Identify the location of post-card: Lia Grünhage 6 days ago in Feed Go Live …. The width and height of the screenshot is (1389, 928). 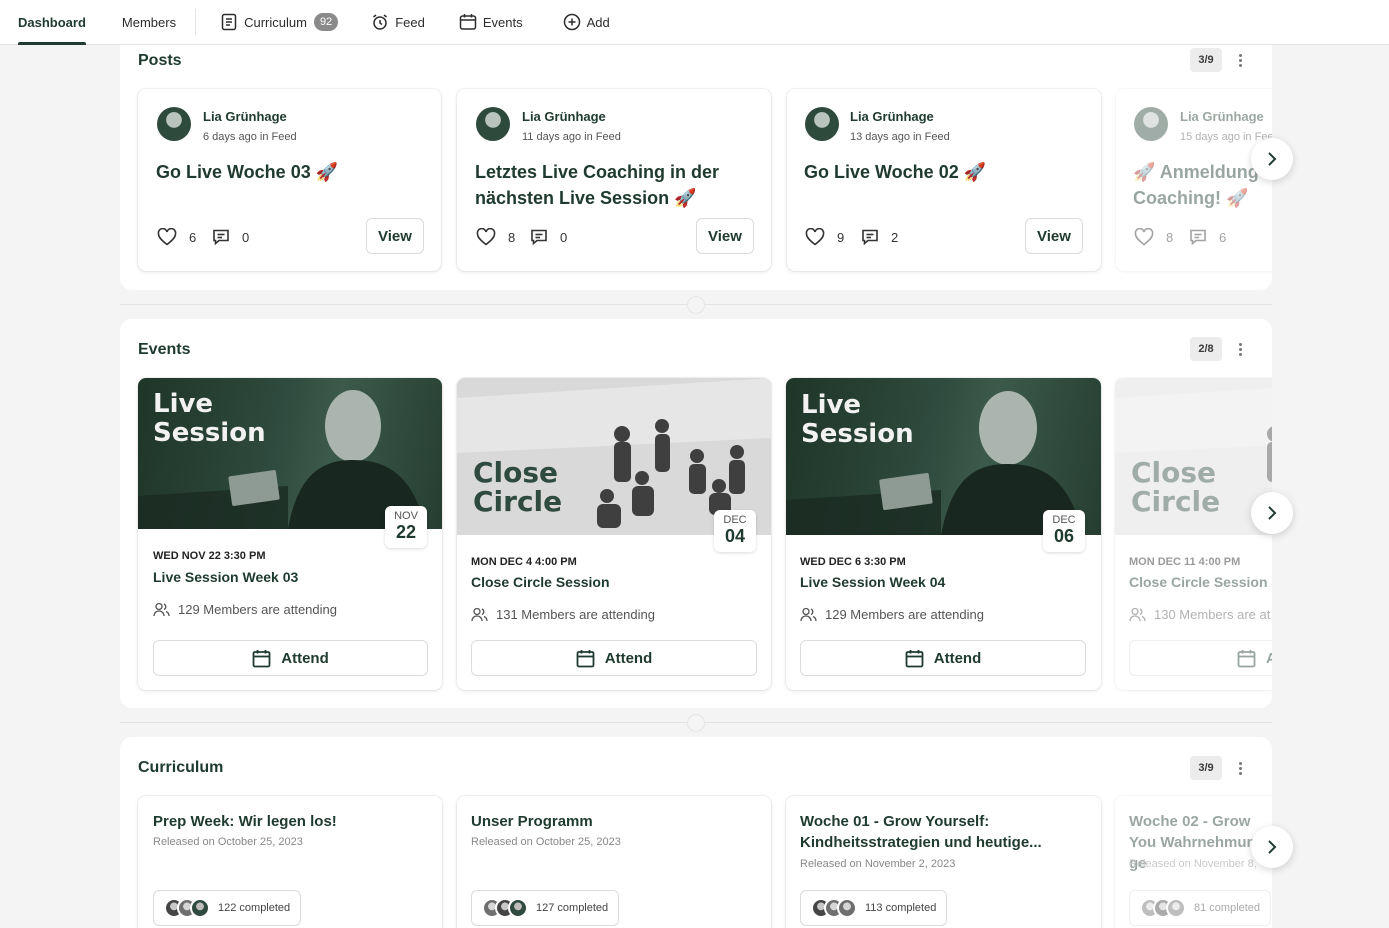
(289, 180).